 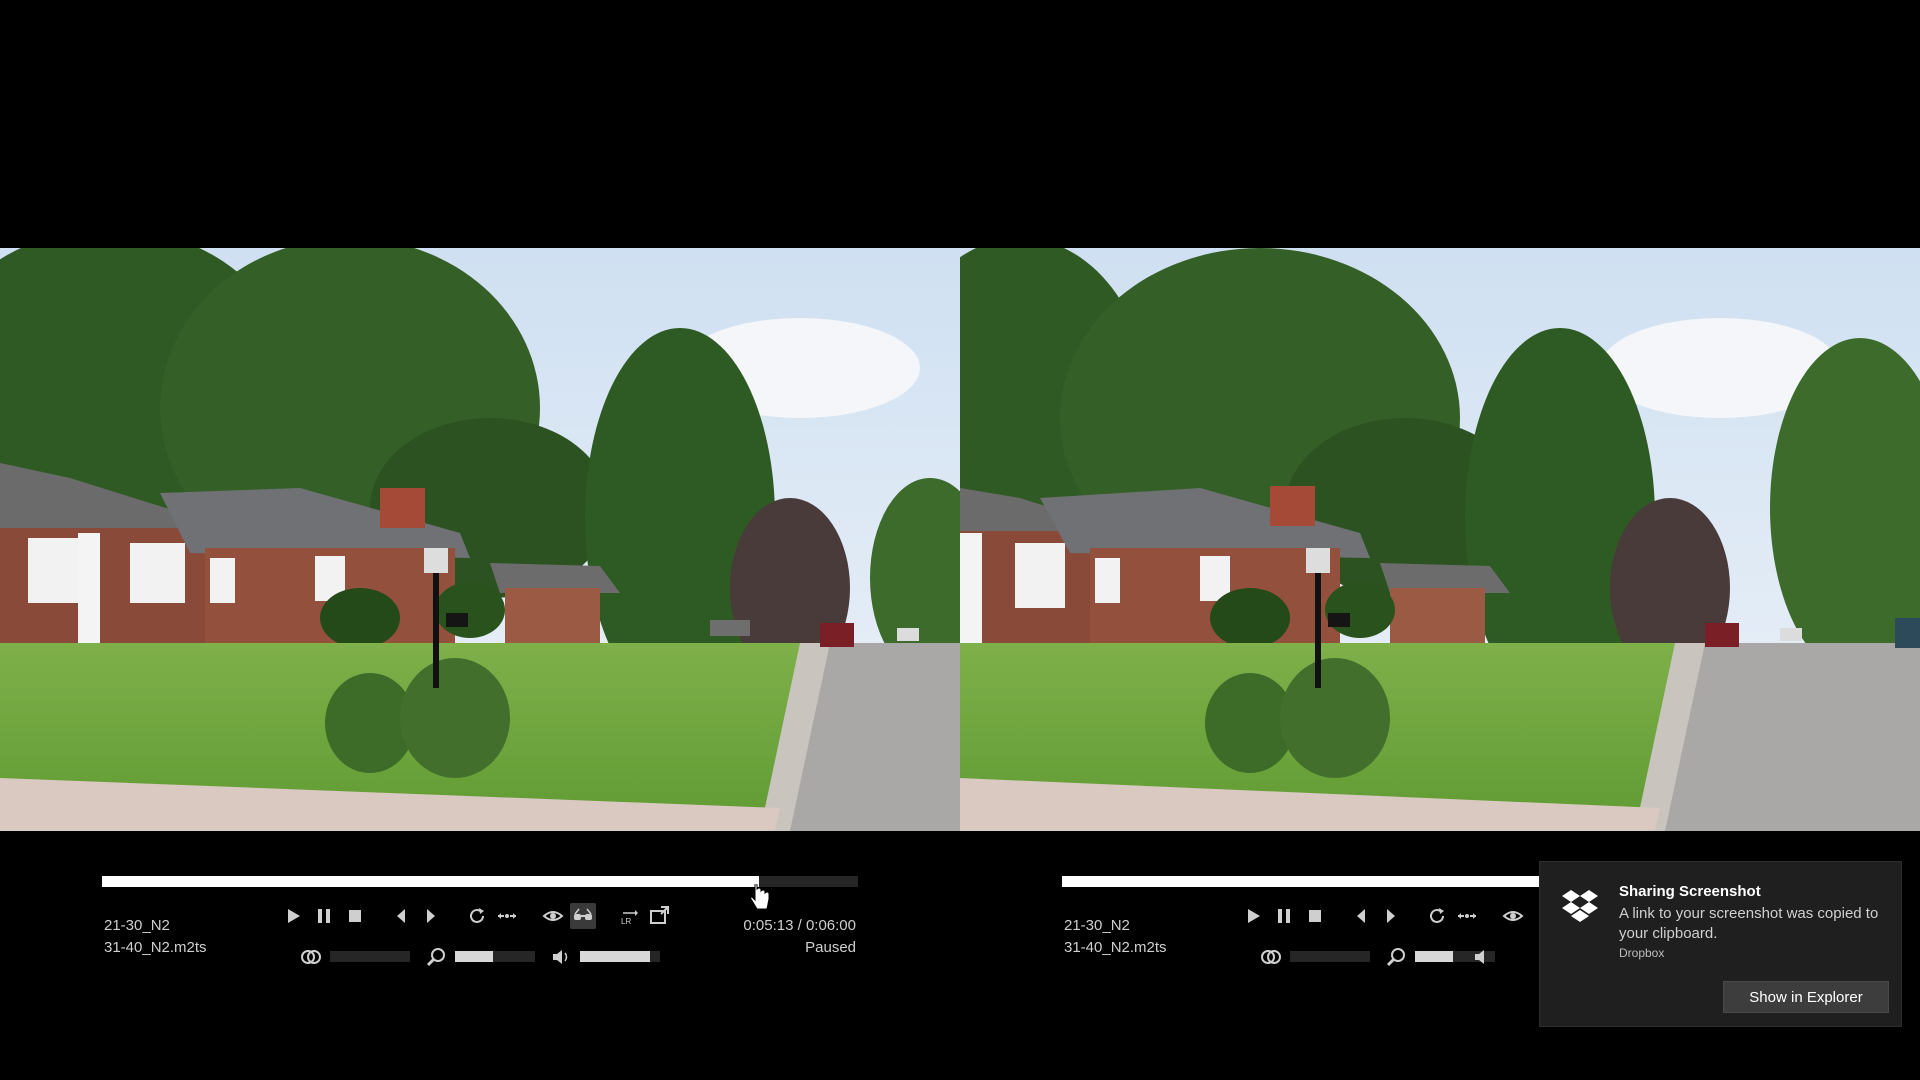 I want to click on swap-lr-button: LR, so click(x=629, y=916).